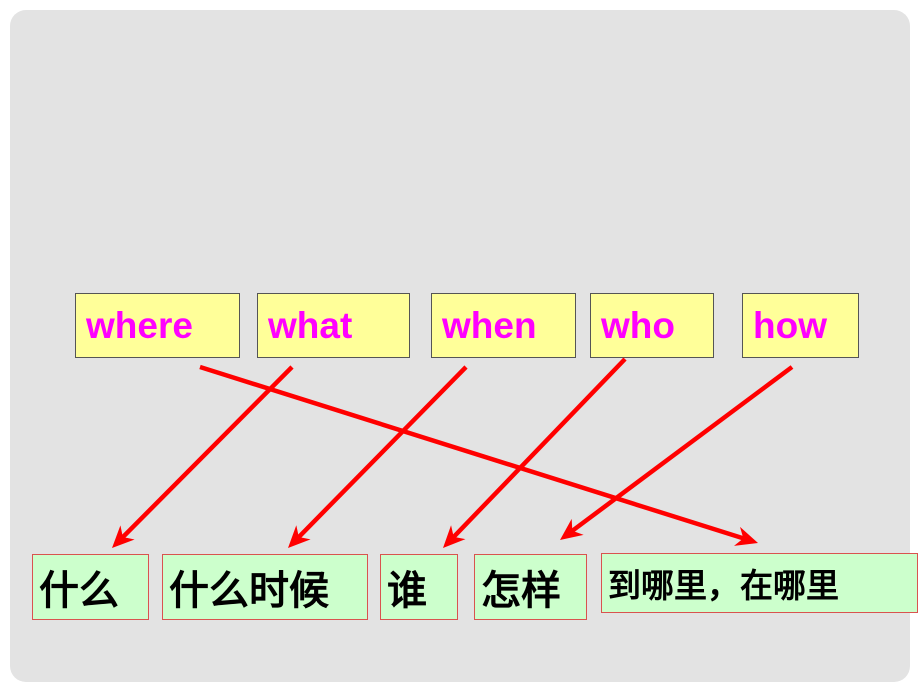 The height and width of the screenshot is (690, 920). What do you see at coordinates (382, 452) in the screenshot?
I see `arrow-when-to-shenmeshihou` at bounding box center [382, 452].